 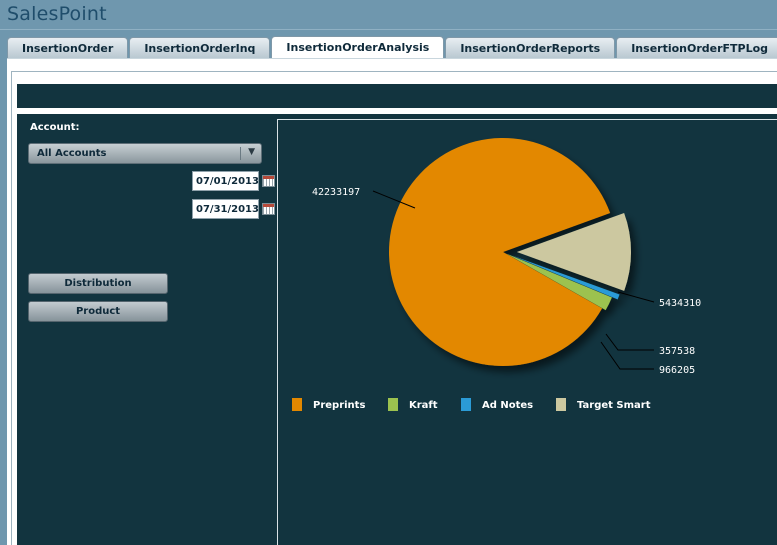 What do you see at coordinates (629, 342) in the screenshot?
I see `leader-line-ad-notes` at bounding box center [629, 342].